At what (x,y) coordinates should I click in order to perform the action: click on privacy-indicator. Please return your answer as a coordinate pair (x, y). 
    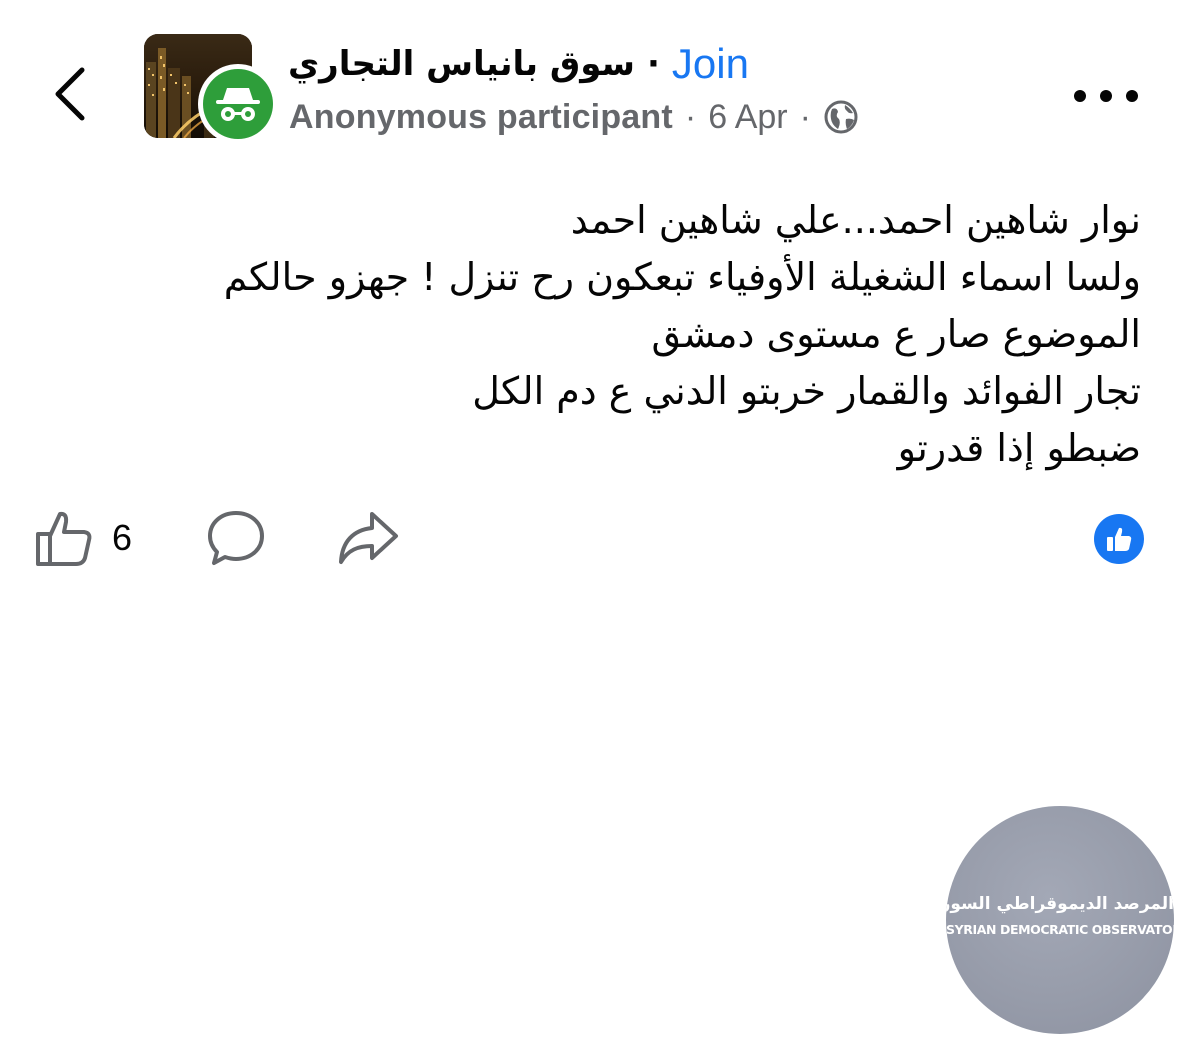
    Looking at the image, I should click on (841, 117).